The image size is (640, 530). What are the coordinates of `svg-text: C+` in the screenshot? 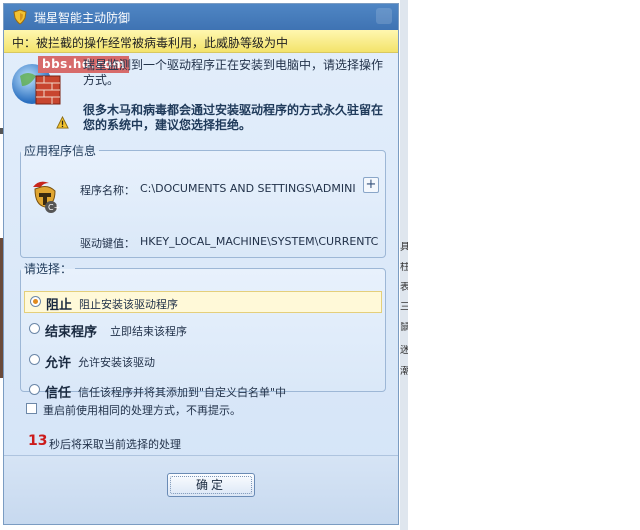 It's located at (54, 207).